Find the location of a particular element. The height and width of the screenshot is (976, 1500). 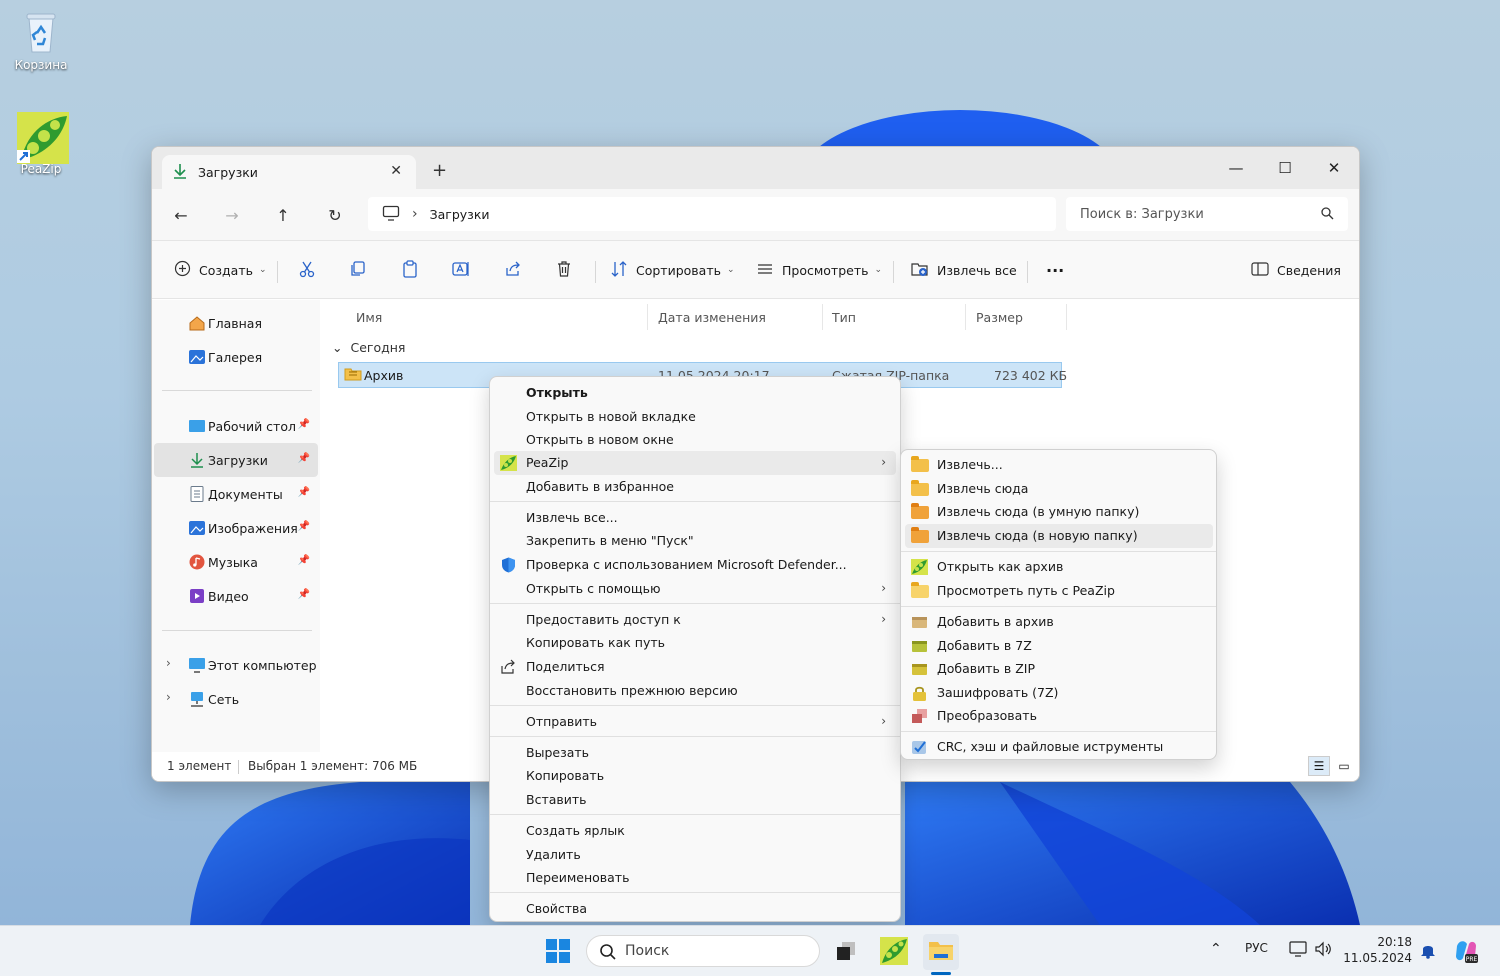

taskbar-search-input: Поиск is located at coordinates (703, 951).